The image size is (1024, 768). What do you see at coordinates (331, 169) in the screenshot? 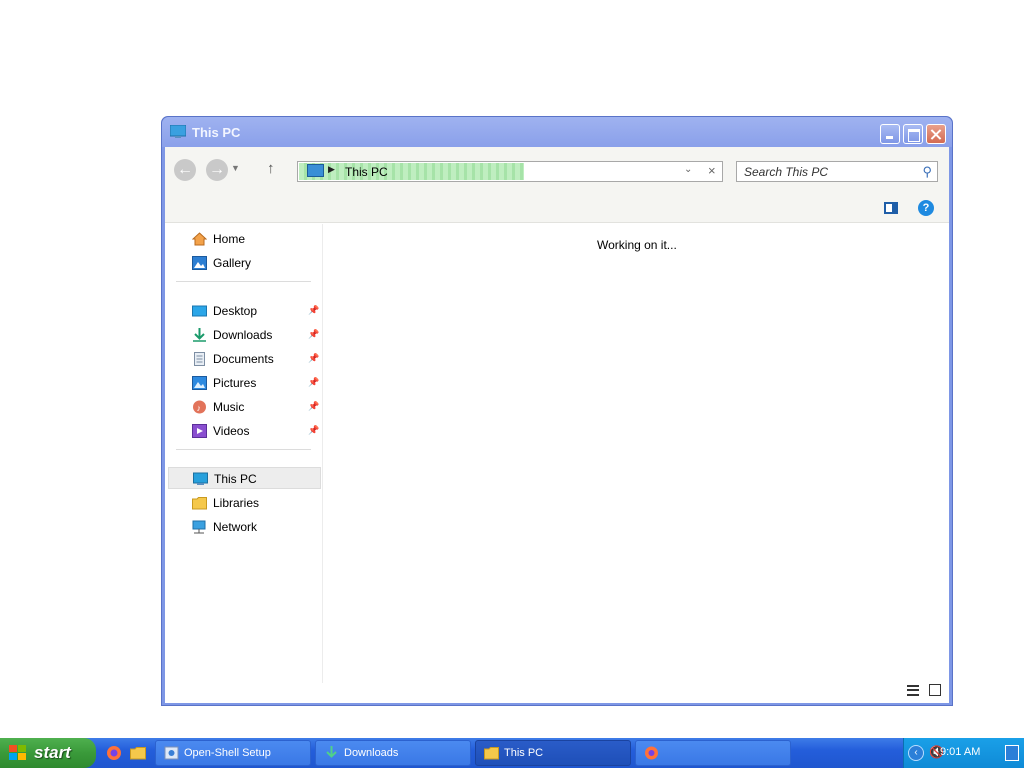
I see `breadcrumb-chevron-icon: ▶` at bounding box center [331, 169].